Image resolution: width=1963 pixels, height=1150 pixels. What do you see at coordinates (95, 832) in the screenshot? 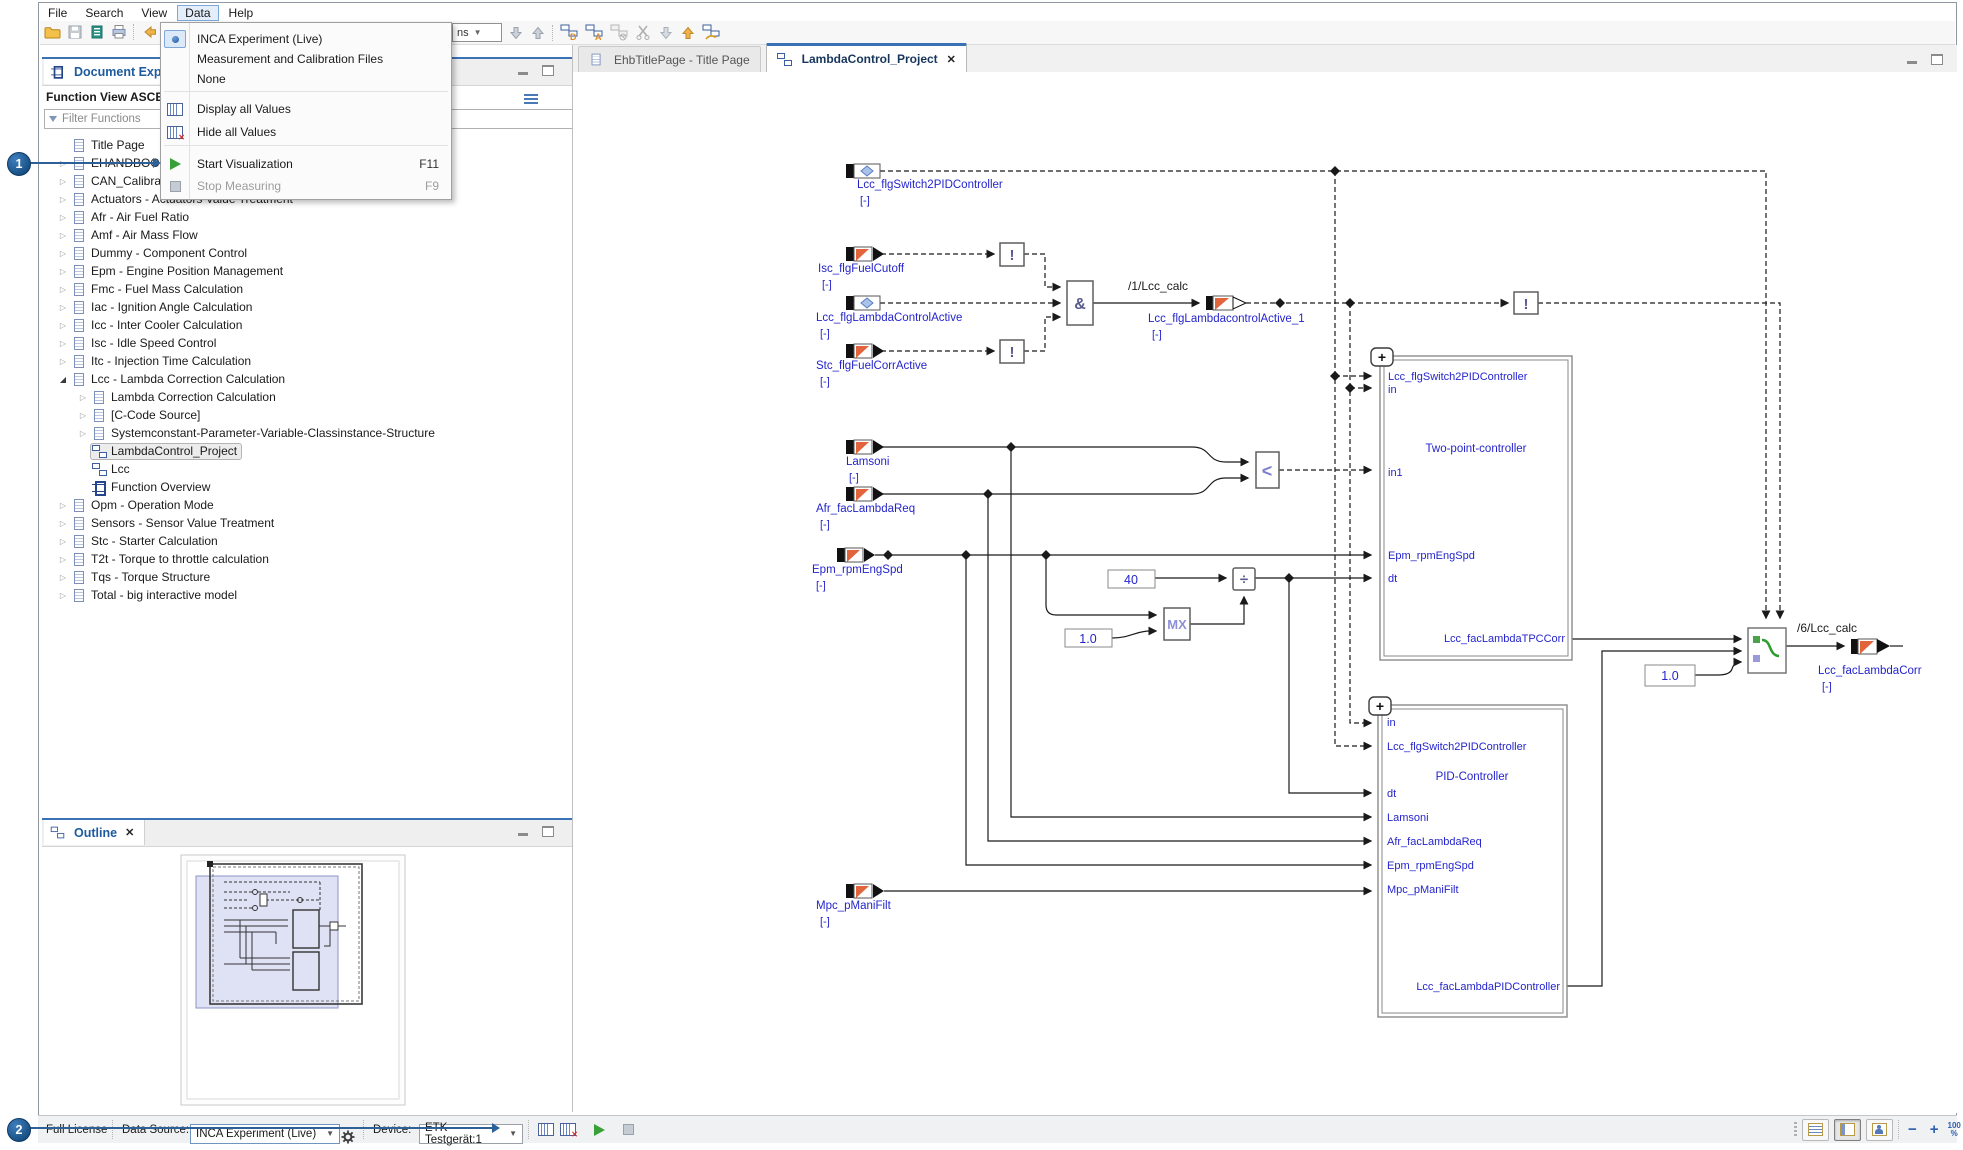
I see `outline-tab: Outline ✕` at bounding box center [95, 832].